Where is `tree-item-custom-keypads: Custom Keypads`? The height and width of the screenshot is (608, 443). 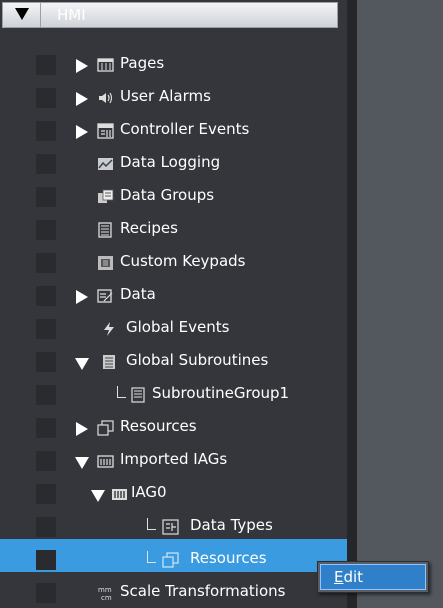
tree-item-custom-keypads: Custom Keypads is located at coordinates (173, 258).